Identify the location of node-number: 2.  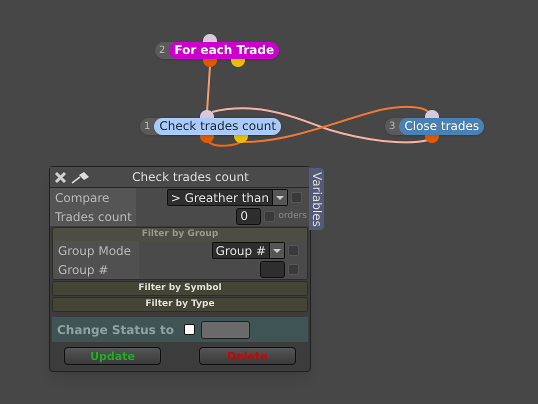
(162, 51).